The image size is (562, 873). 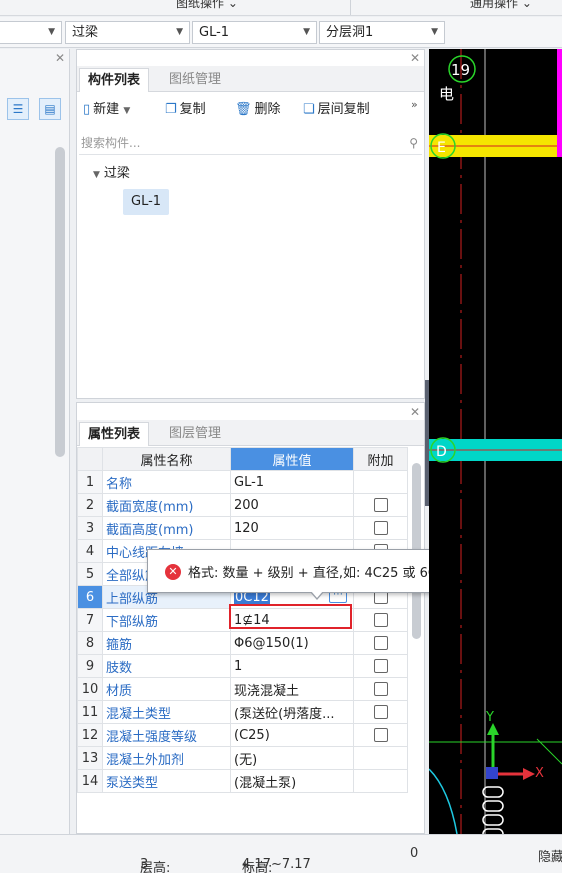 What do you see at coordinates (290, 616) in the screenshot?
I see `edit-field-highlight` at bounding box center [290, 616].